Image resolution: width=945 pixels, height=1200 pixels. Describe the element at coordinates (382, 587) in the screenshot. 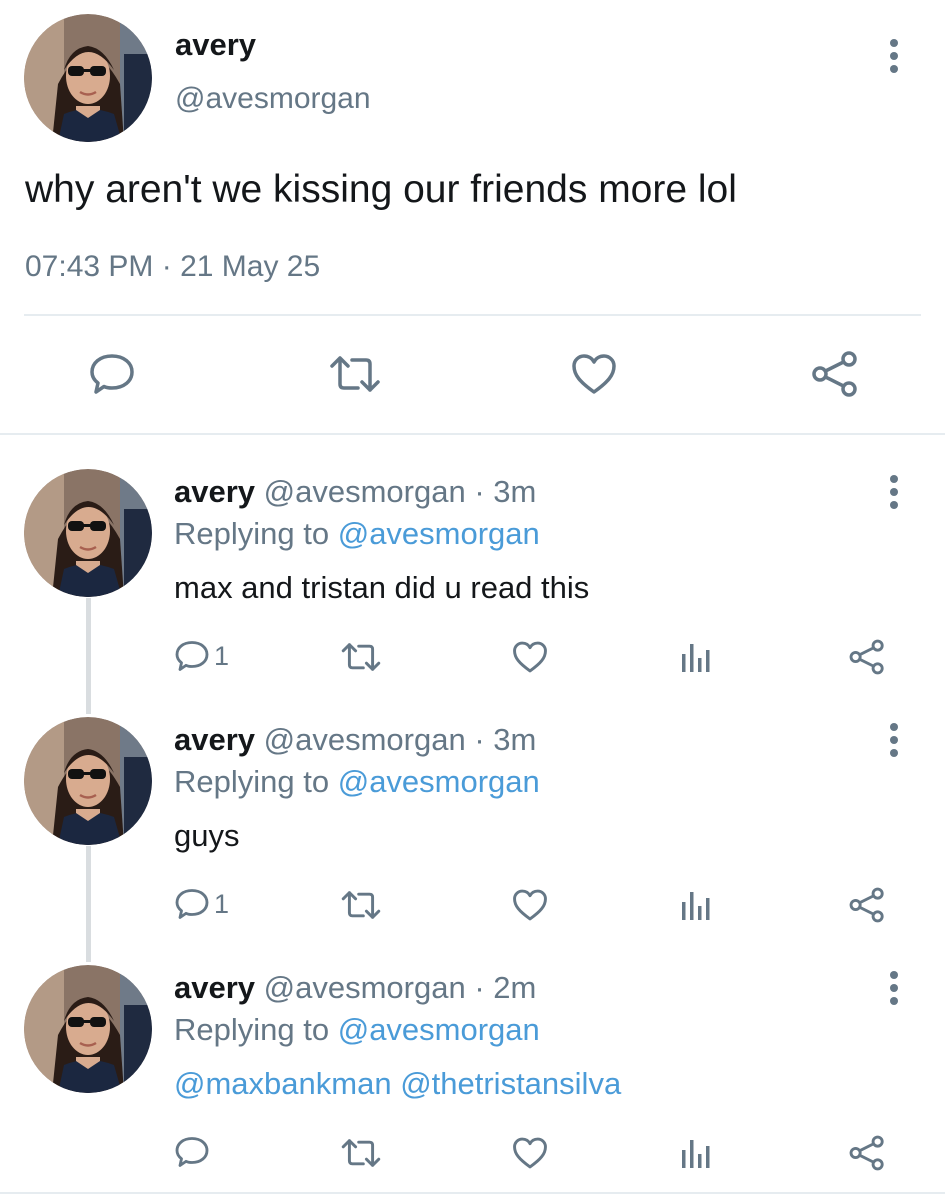

I see `reply-text: max and tristan did u read this` at that location.